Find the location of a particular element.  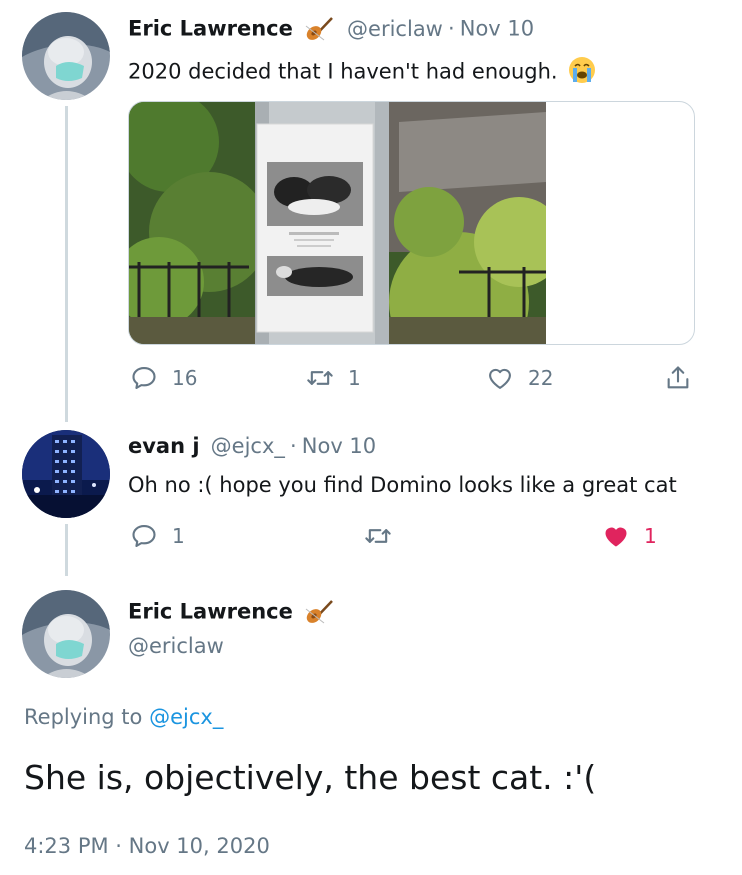

retweet-button: 1 is located at coordinates (333, 378).